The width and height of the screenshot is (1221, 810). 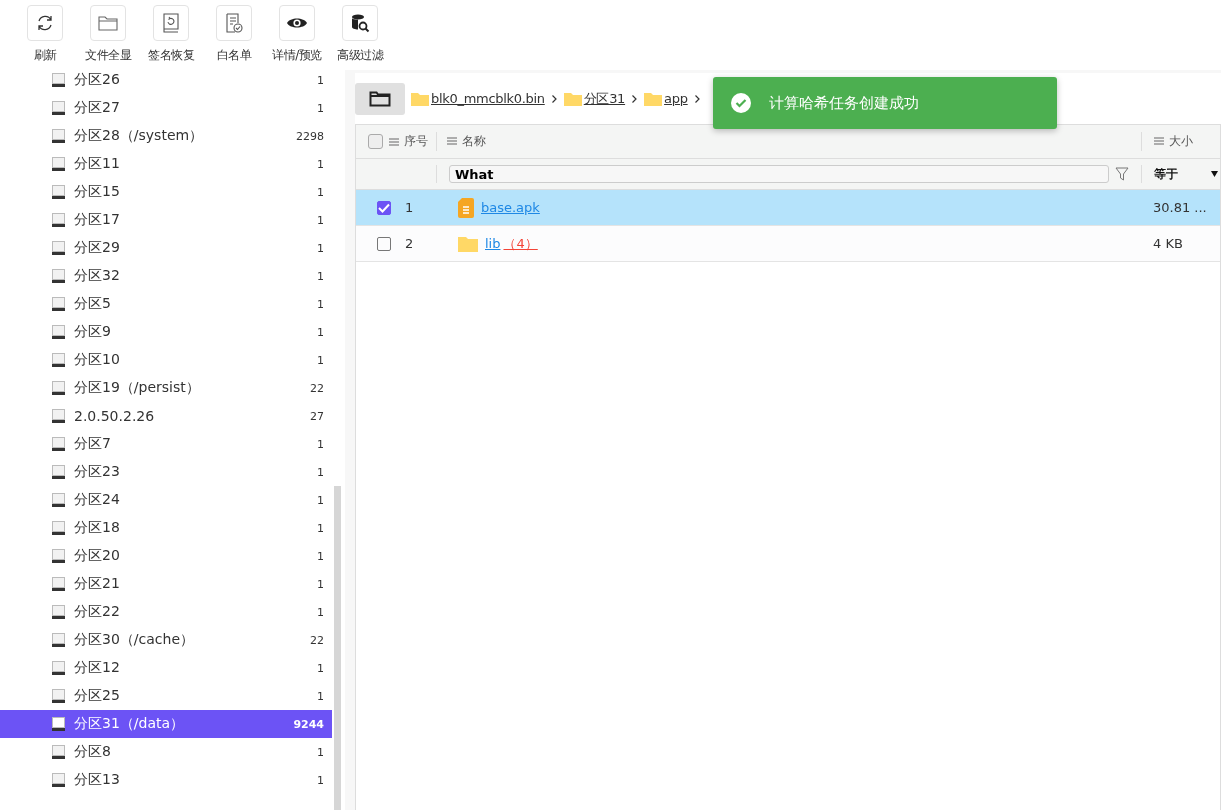 I want to click on breadcrumb-link: 分区31, so click(x=604, y=98).